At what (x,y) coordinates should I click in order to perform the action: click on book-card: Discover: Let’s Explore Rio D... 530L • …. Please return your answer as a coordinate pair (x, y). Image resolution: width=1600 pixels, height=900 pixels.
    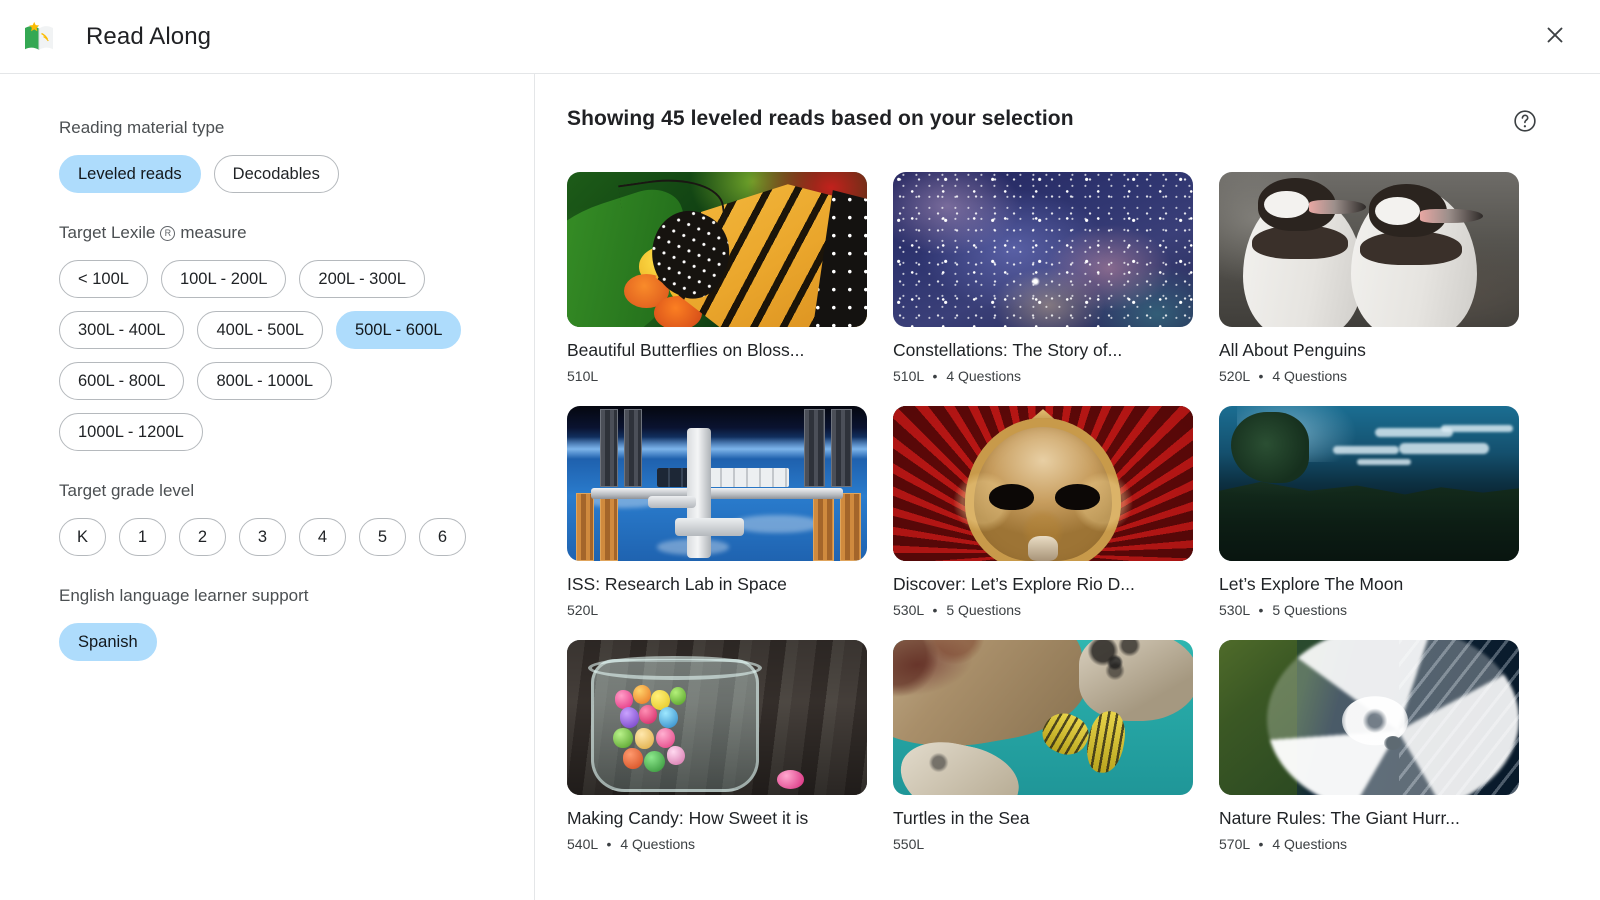
    Looking at the image, I should click on (1043, 512).